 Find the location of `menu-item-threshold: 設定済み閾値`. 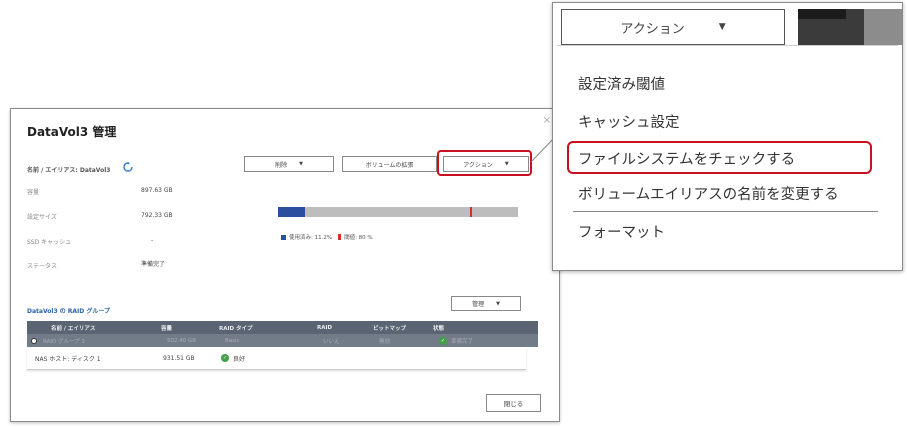

menu-item-threshold: 設定済み閾値 is located at coordinates (621, 83).